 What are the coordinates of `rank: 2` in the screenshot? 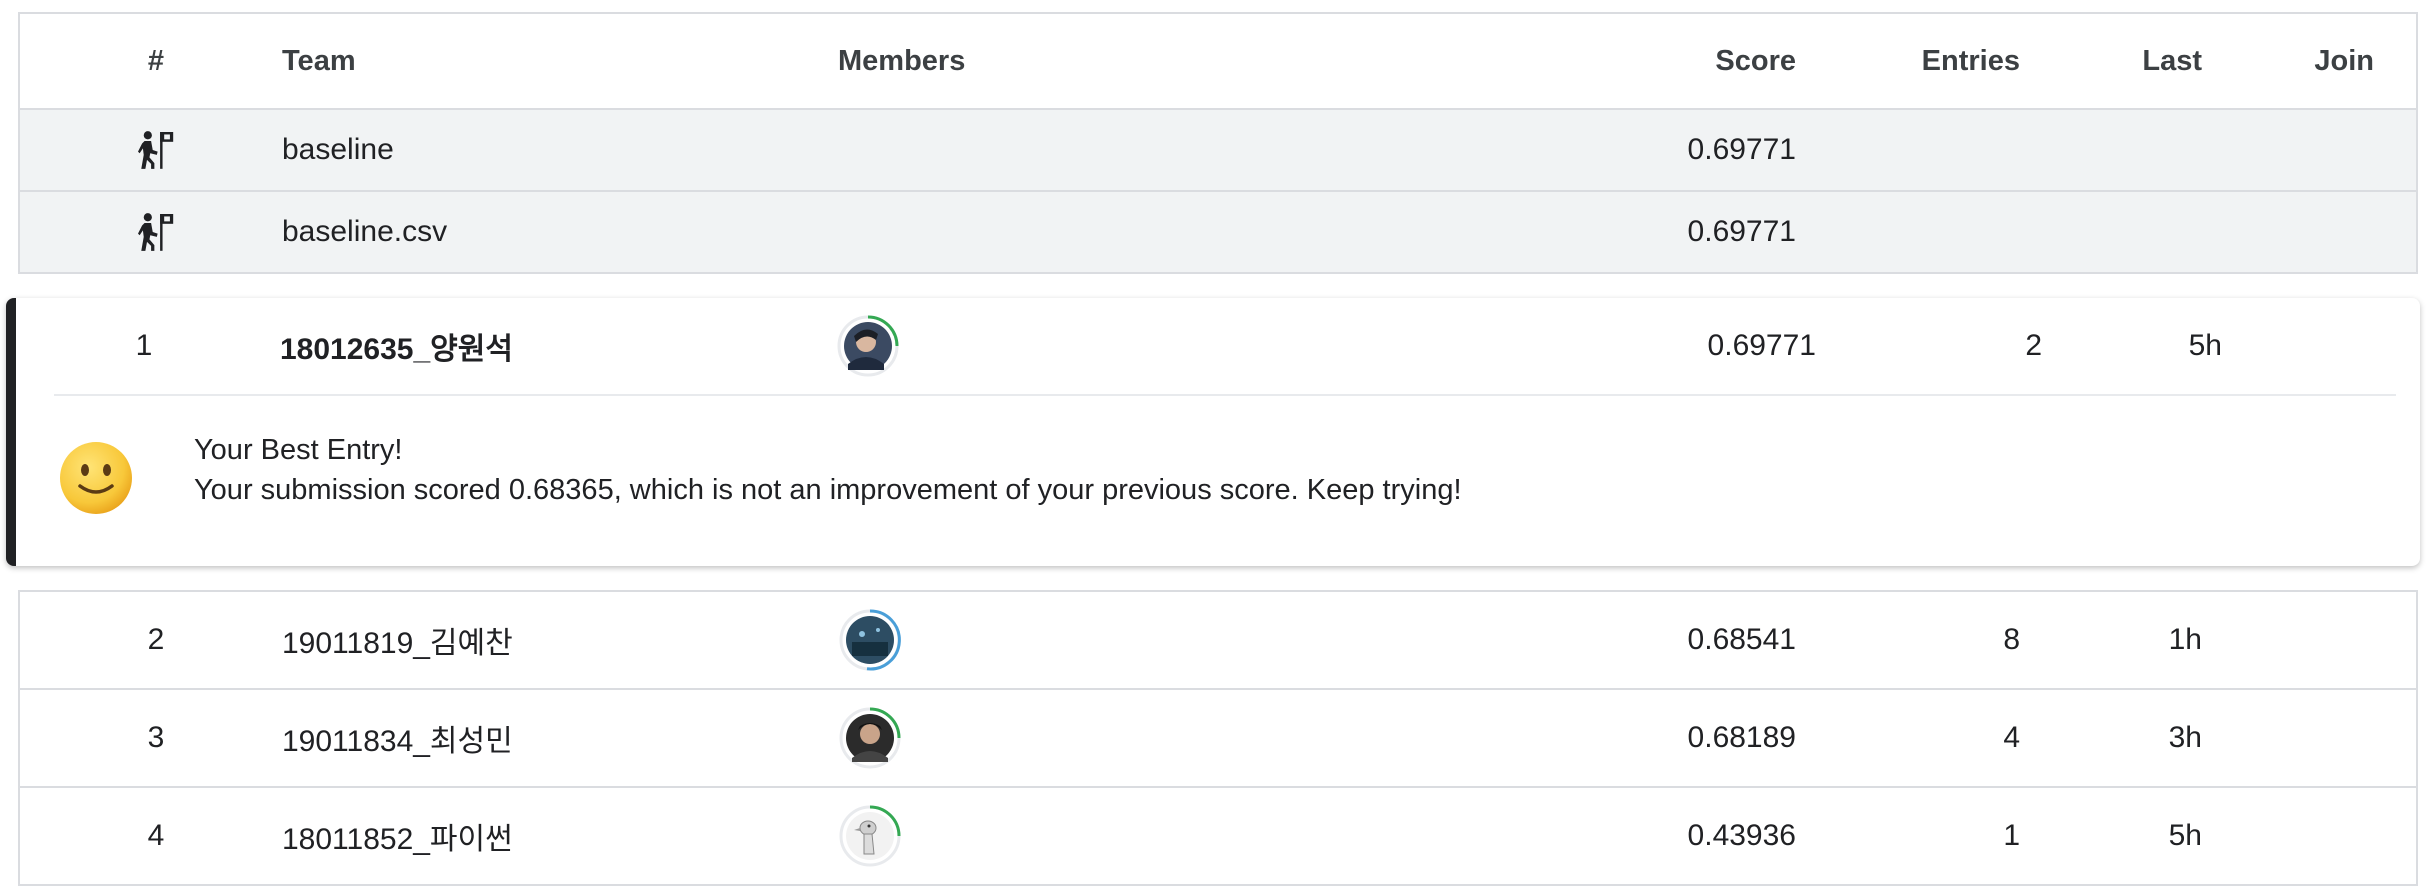 It's located at (156, 639).